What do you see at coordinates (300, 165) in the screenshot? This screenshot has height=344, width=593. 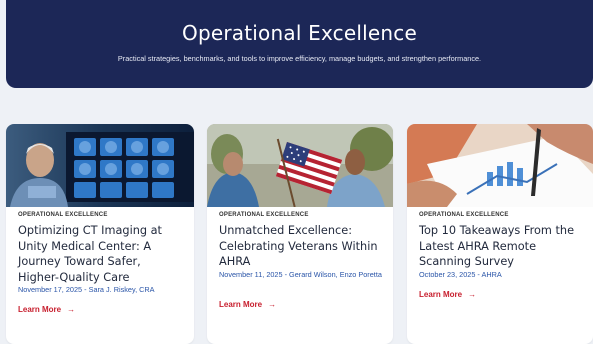 I see `veterans-flag-photo` at bounding box center [300, 165].